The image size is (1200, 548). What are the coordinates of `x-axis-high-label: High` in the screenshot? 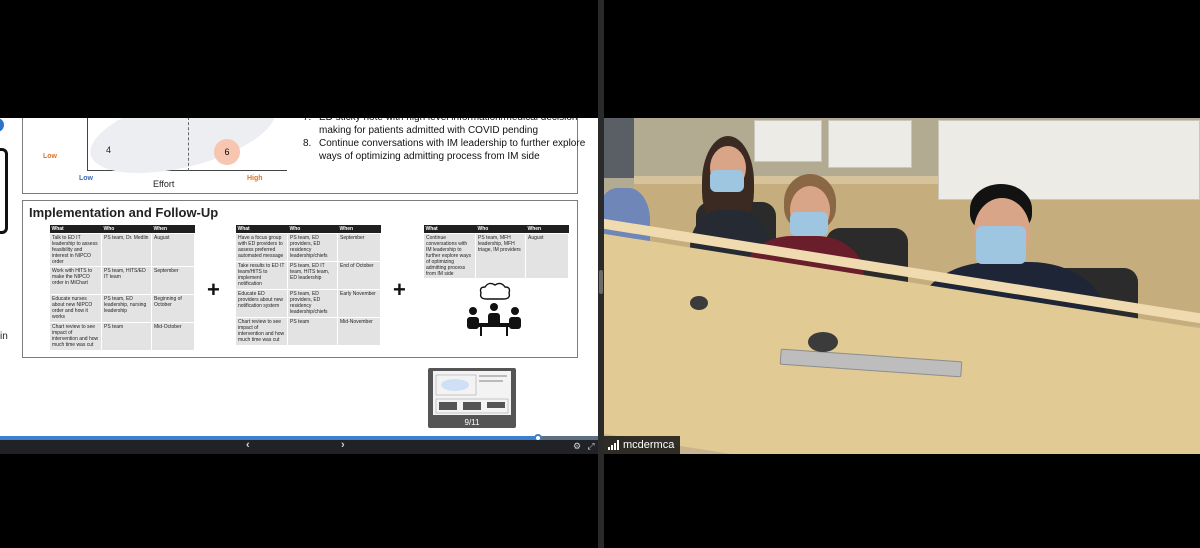 It's located at (255, 178).